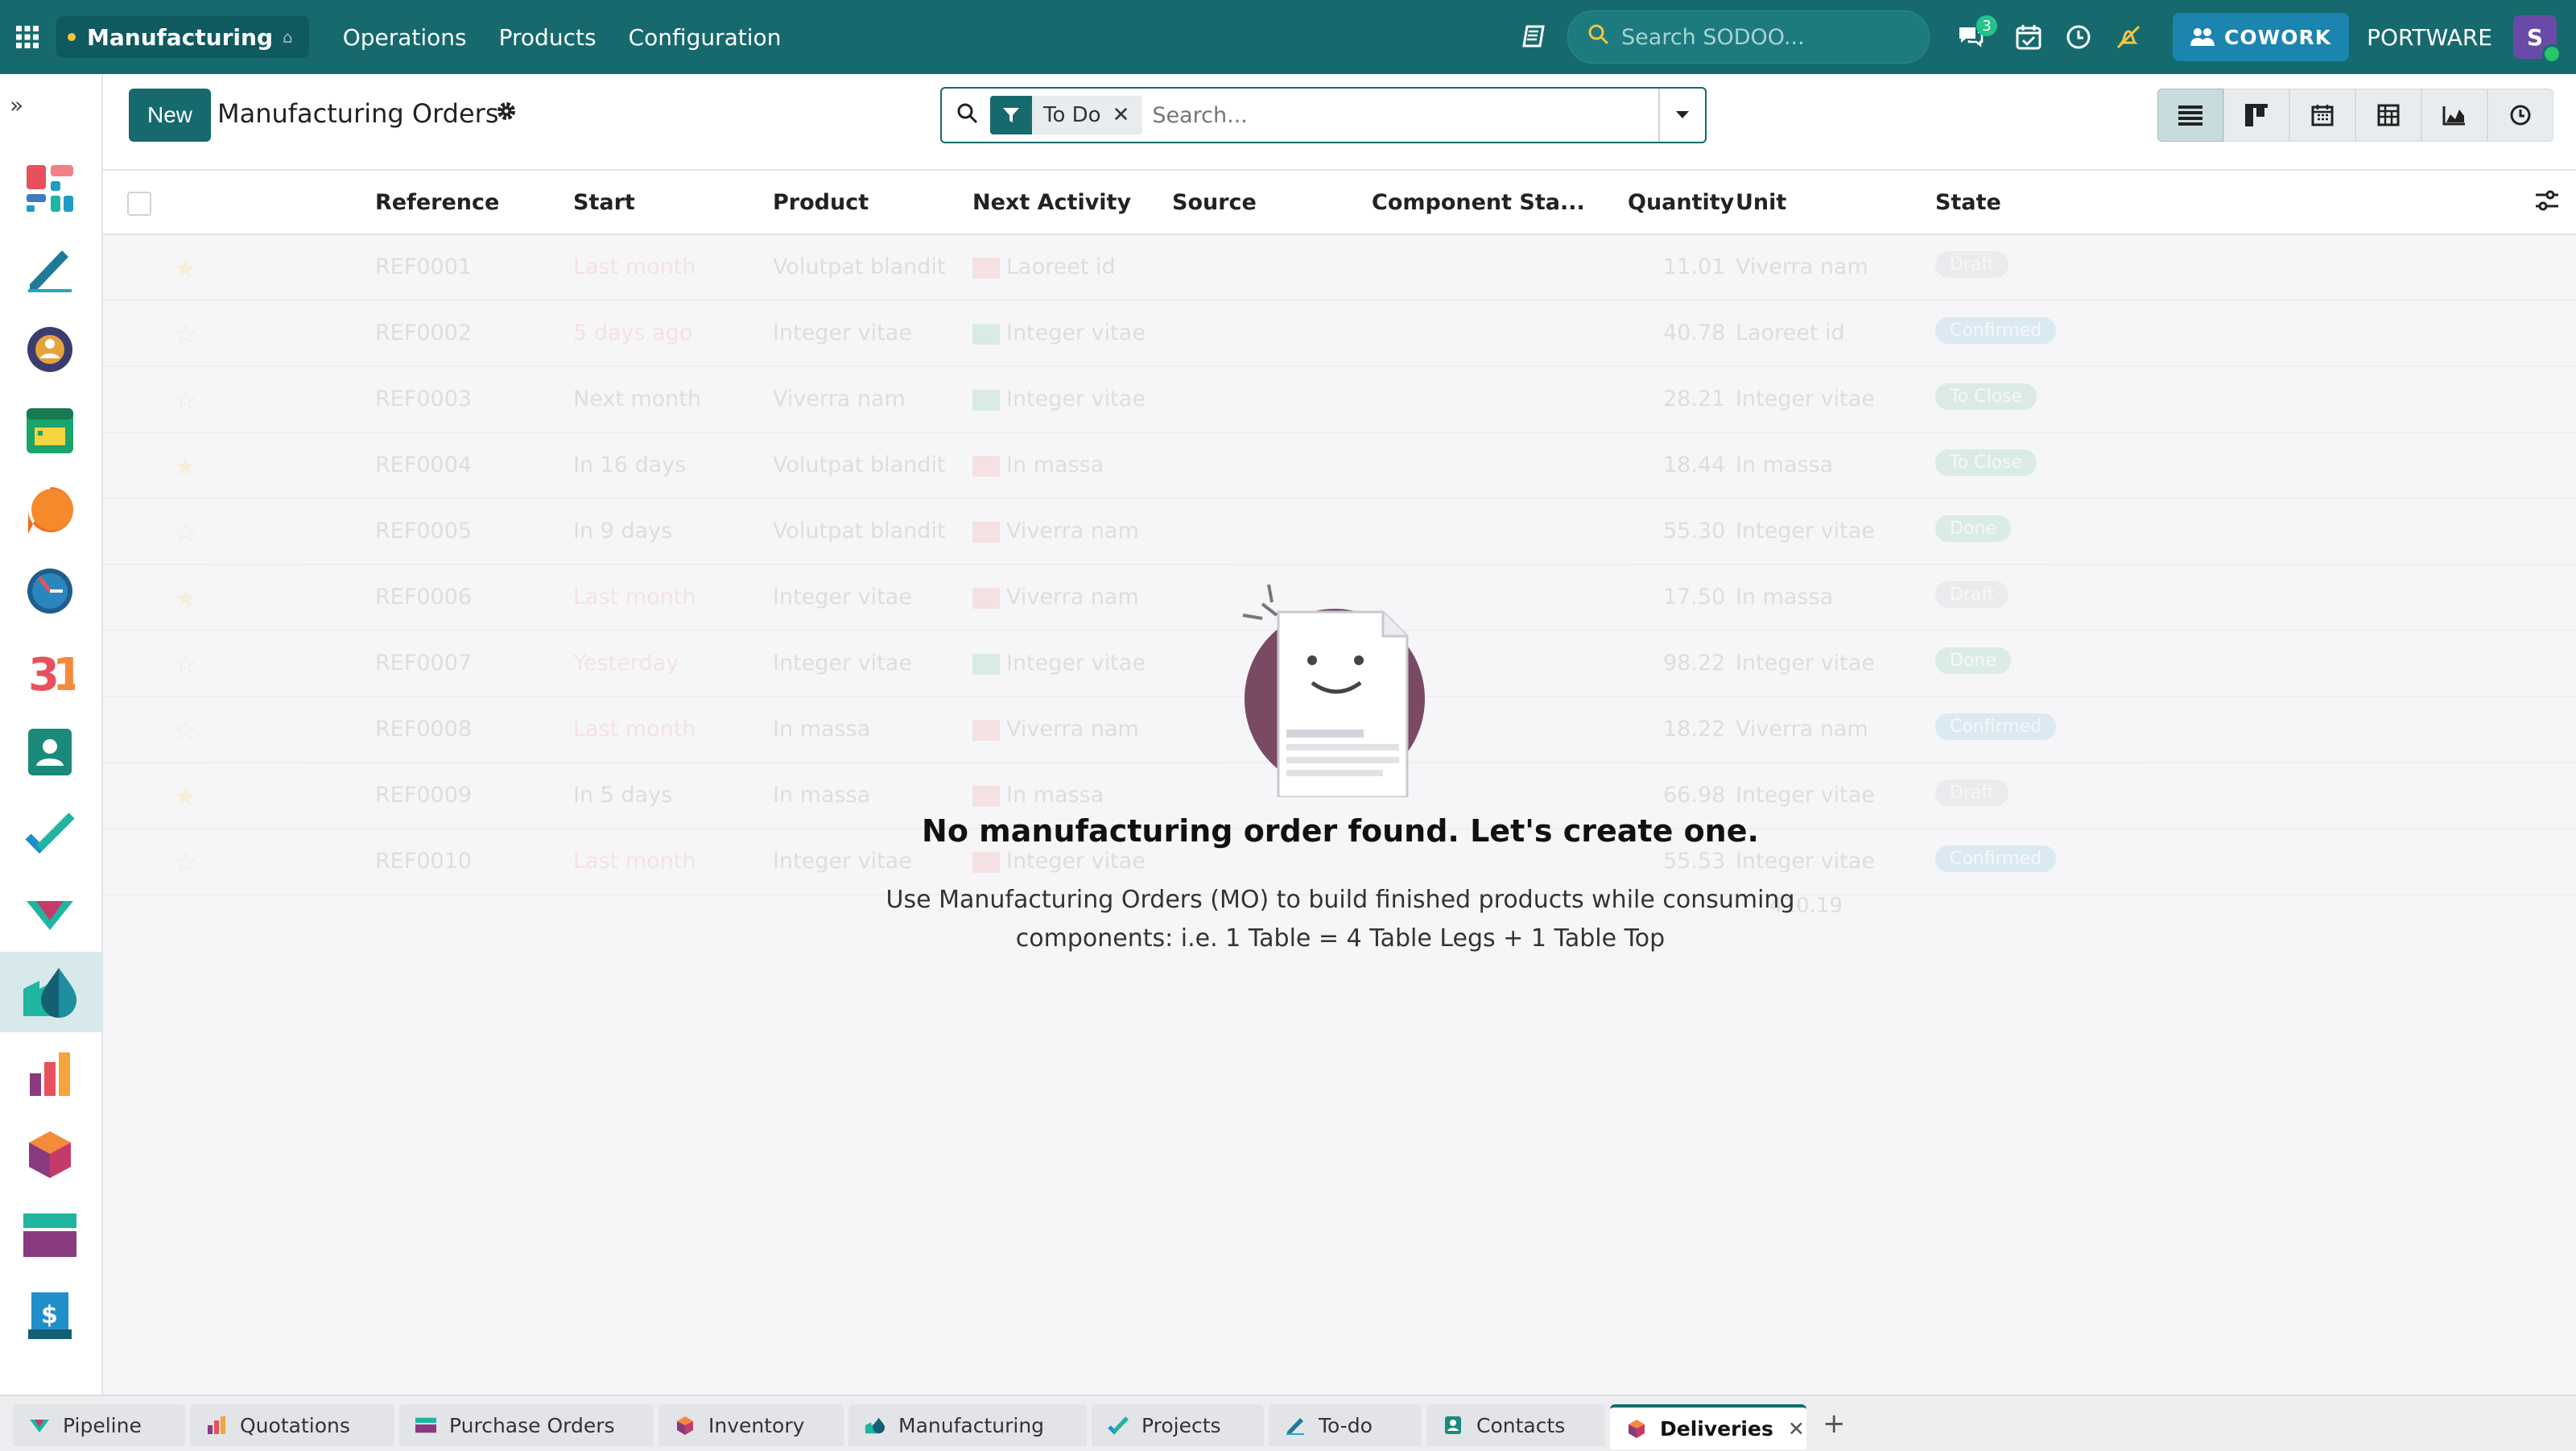  Describe the element at coordinates (1044, 266) in the screenshot. I see `cell-next-activity: Laoreet id` at that location.